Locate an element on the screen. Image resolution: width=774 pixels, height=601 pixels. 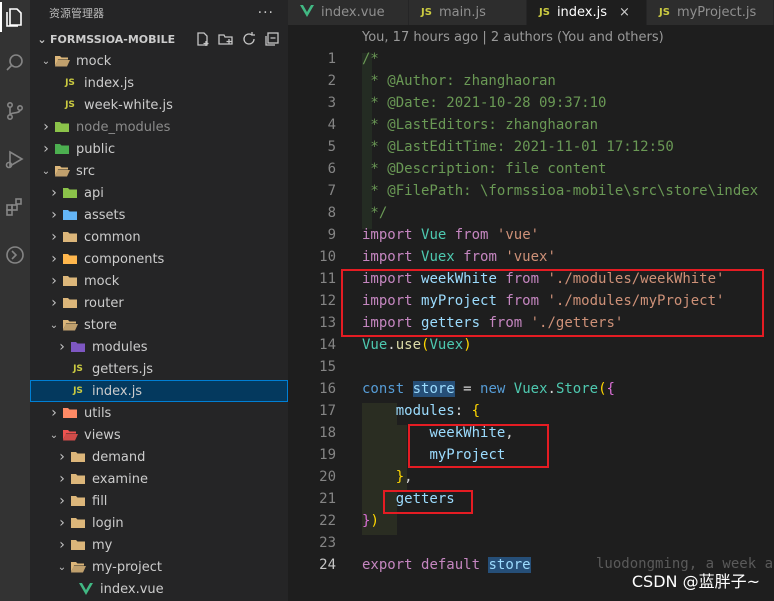
line-number: 10 is located at coordinates (327, 257).